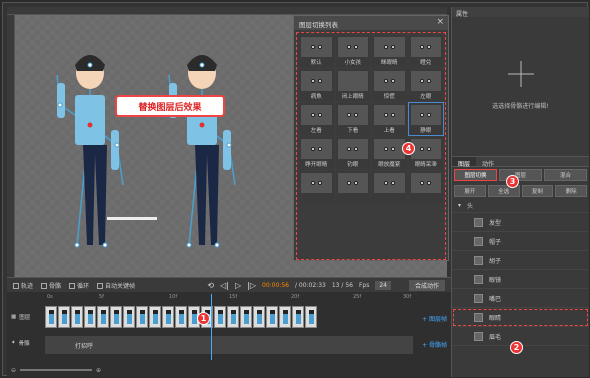 The width and height of the screenshot is (590, 378). What do you see at coordinates (224, 285) in the screenshot?
I see `prev-frame-icon: ◁|` at bounding box center [224, 285].